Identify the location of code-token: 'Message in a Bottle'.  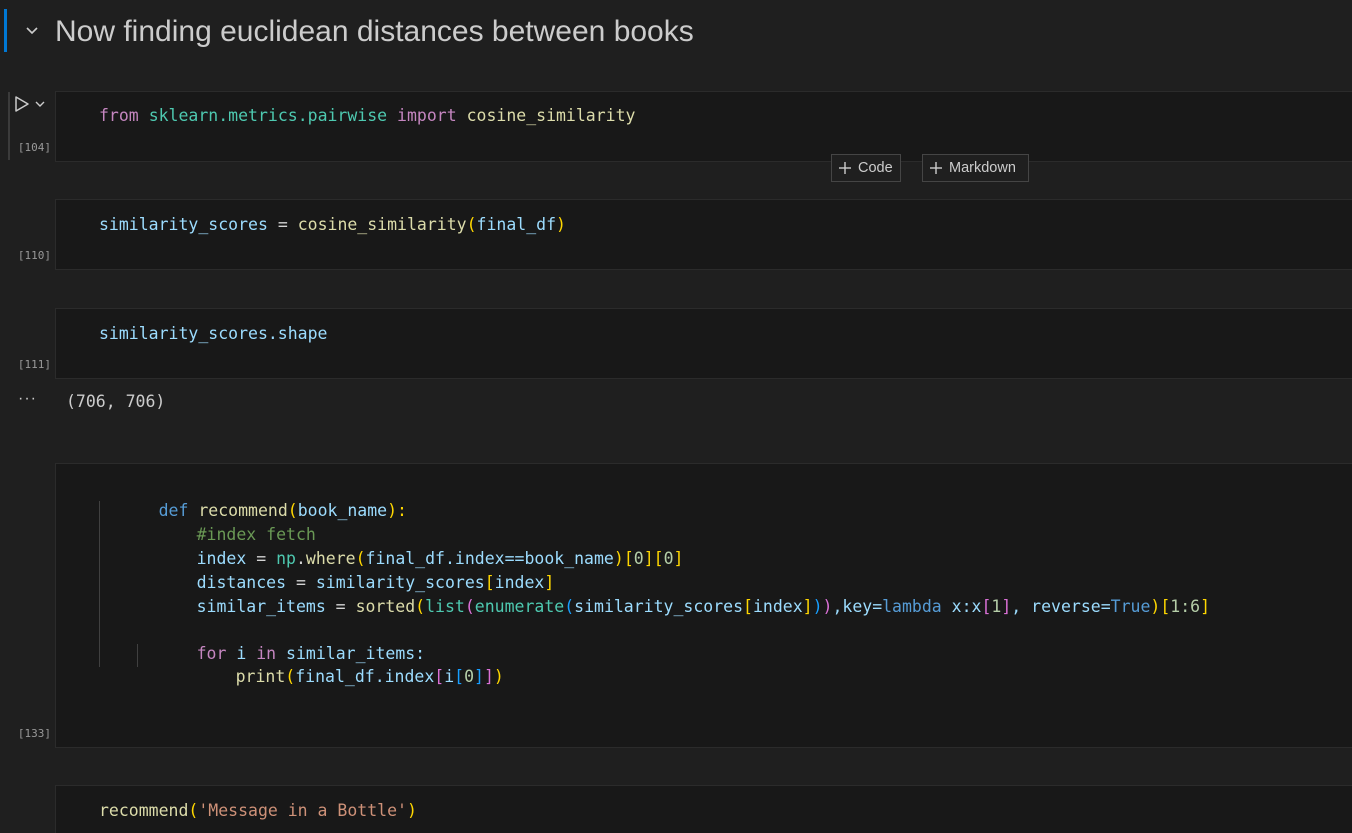
(302, 810).